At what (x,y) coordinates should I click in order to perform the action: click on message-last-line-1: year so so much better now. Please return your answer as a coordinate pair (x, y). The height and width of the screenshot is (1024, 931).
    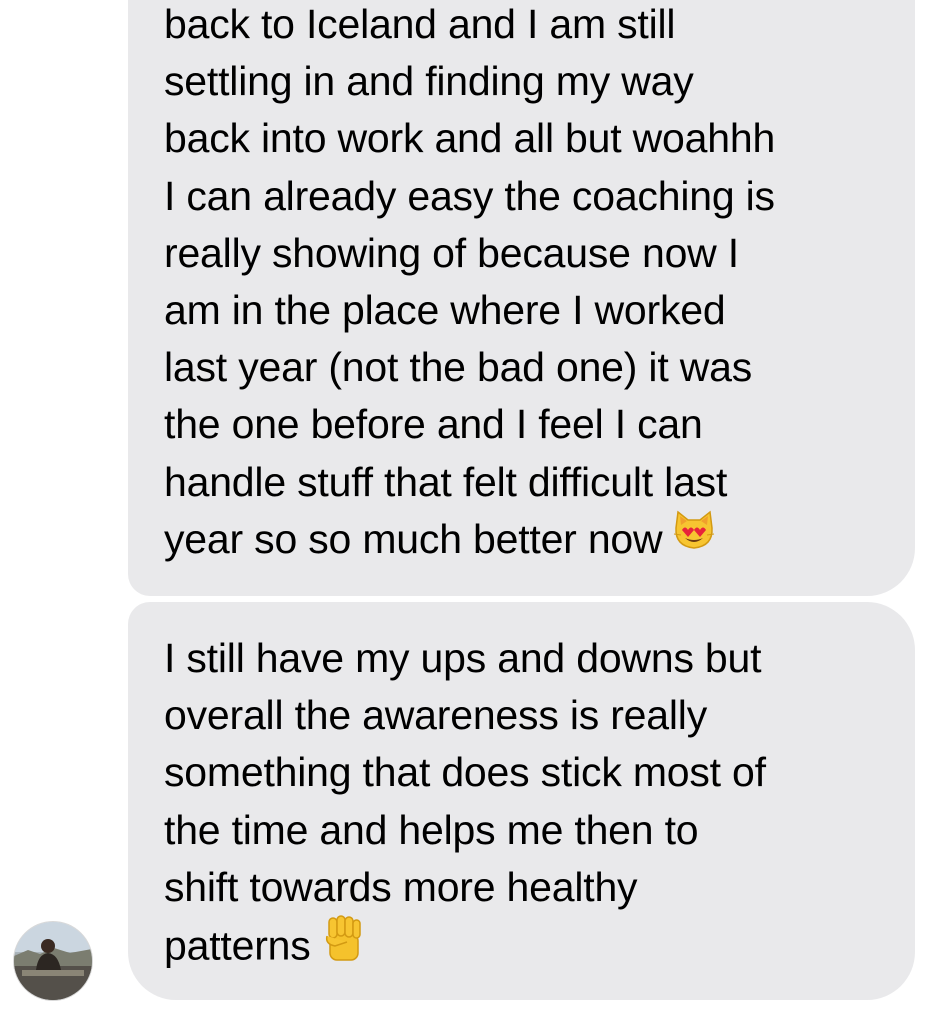
    Looking at the image, I should click on (529, 538).